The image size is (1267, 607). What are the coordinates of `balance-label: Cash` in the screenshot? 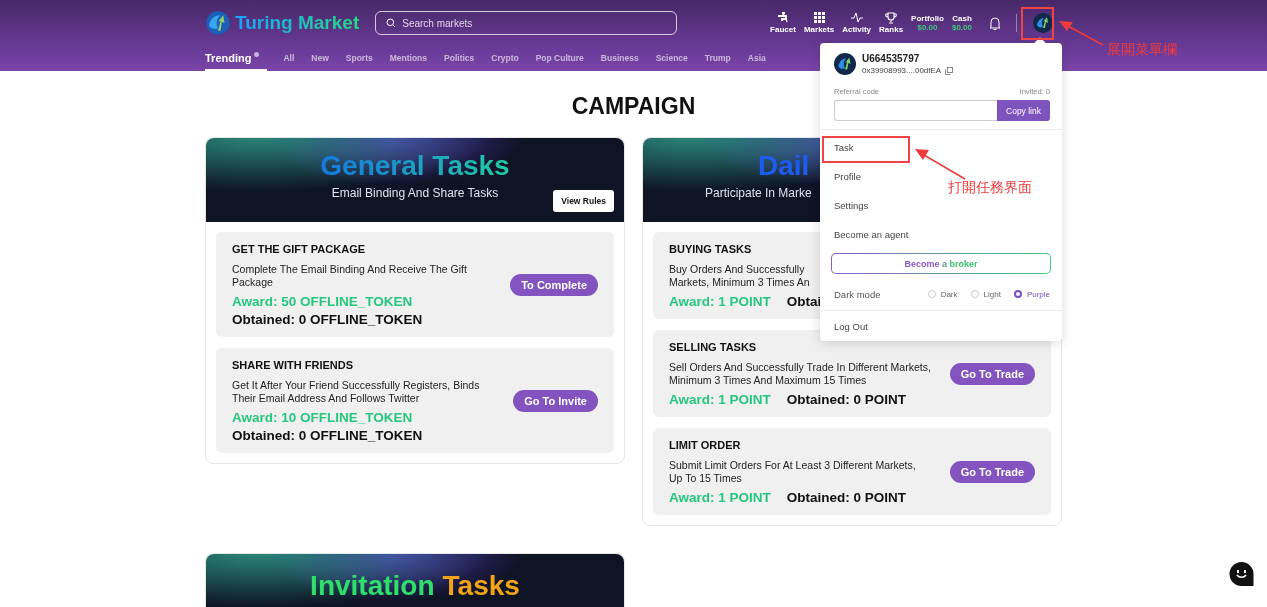 It's located at (962, 18).